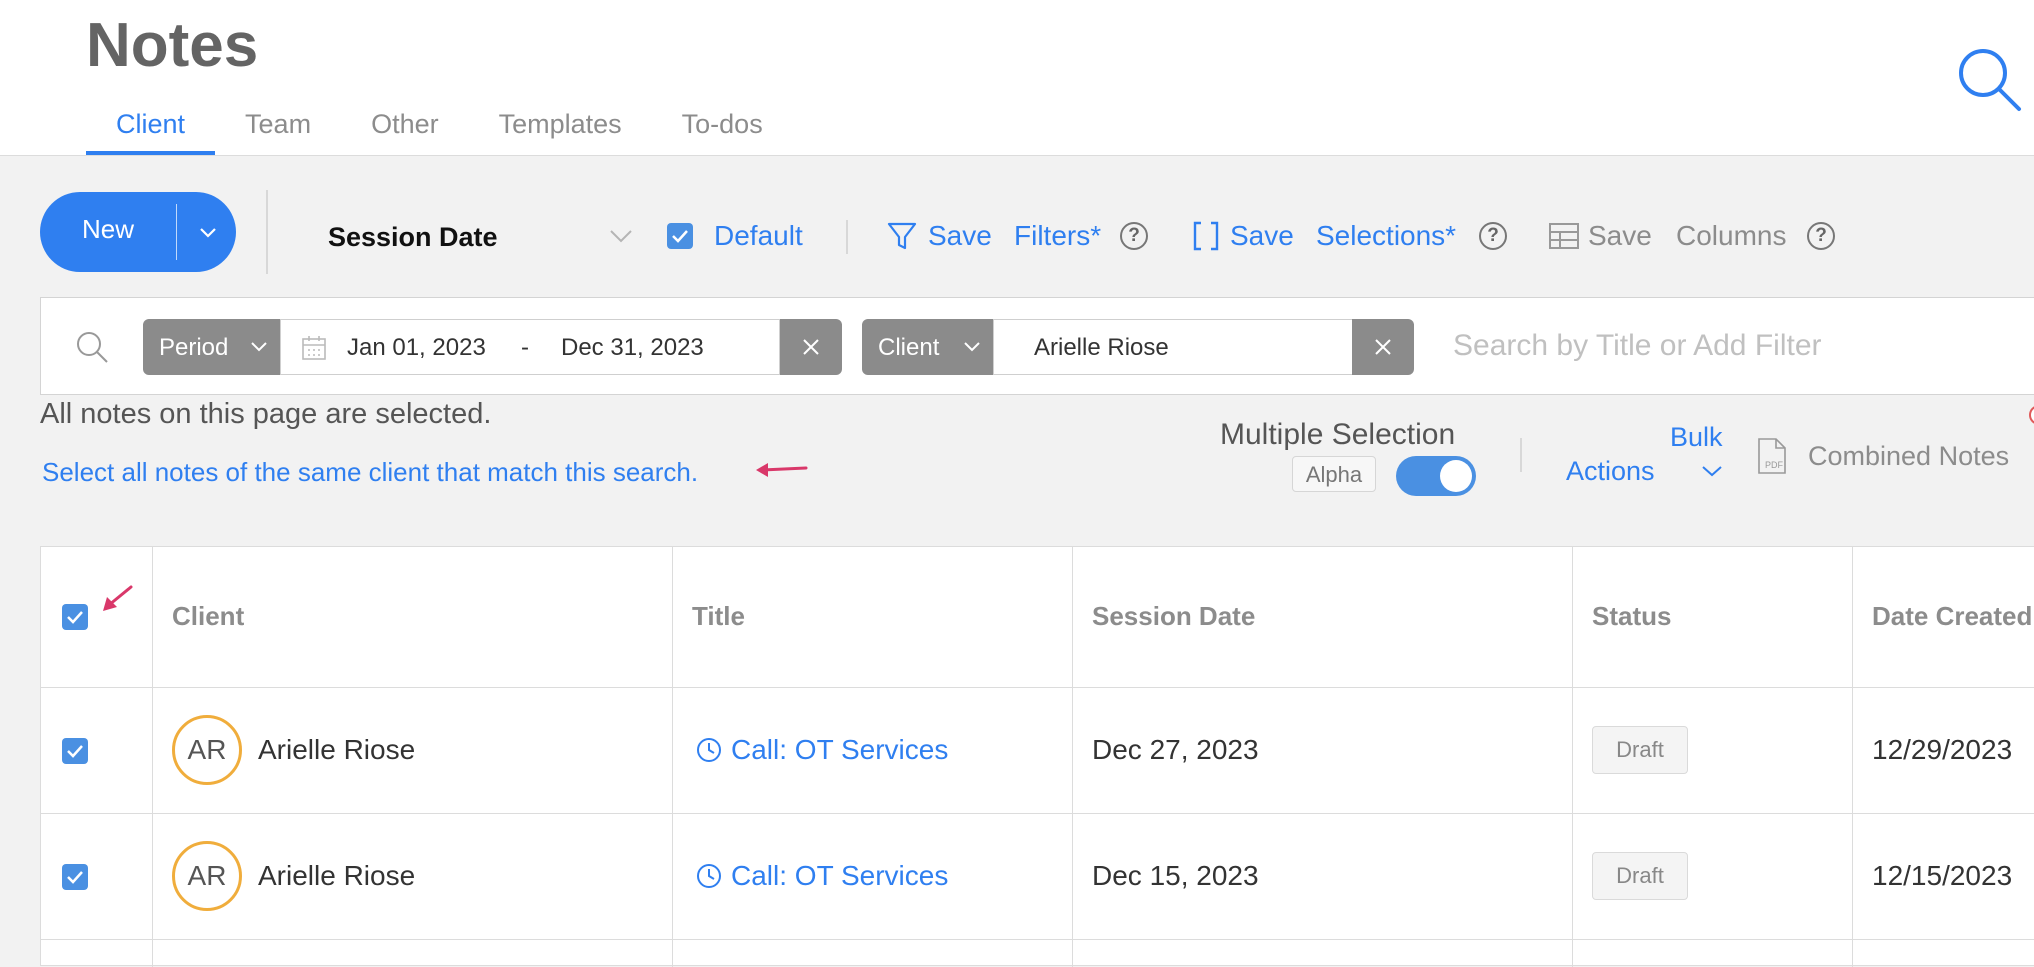 The width and height of the screenshot is (2034, 967). I want to click on date-from: Jan 01, 2023, so click(416, 348).